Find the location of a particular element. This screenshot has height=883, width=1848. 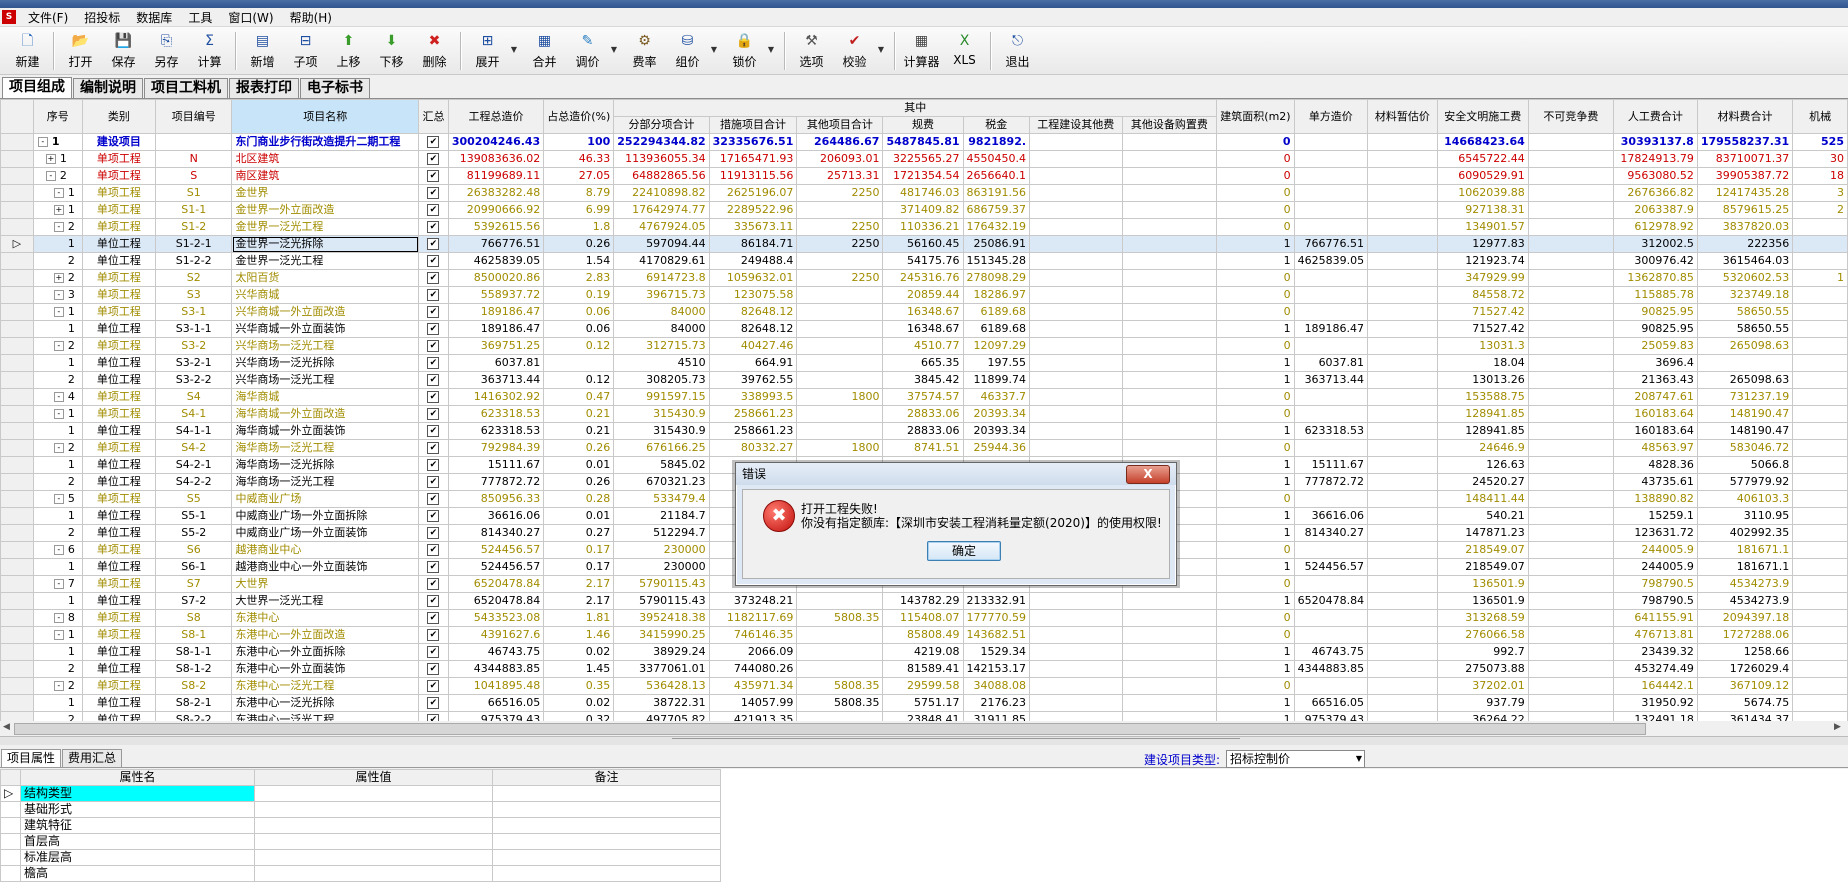

row-sequence: -3 is located at coordinates (57, 295).